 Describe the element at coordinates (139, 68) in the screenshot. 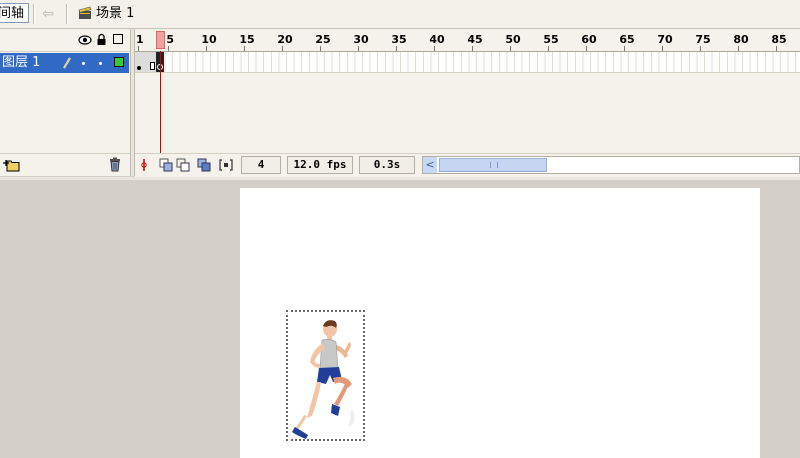

I see `keyframe-dot` at that location.